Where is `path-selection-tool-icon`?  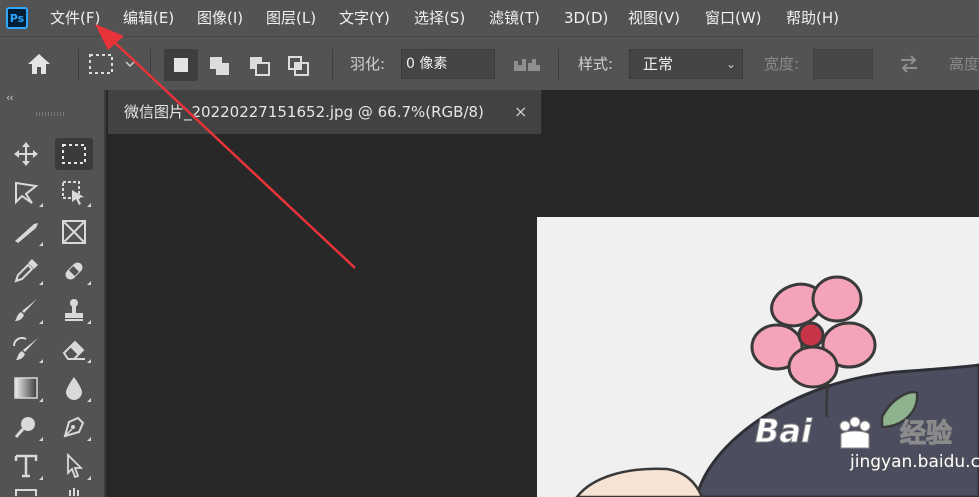 path-selection-tool-icon is located at coordinates (74, 466).